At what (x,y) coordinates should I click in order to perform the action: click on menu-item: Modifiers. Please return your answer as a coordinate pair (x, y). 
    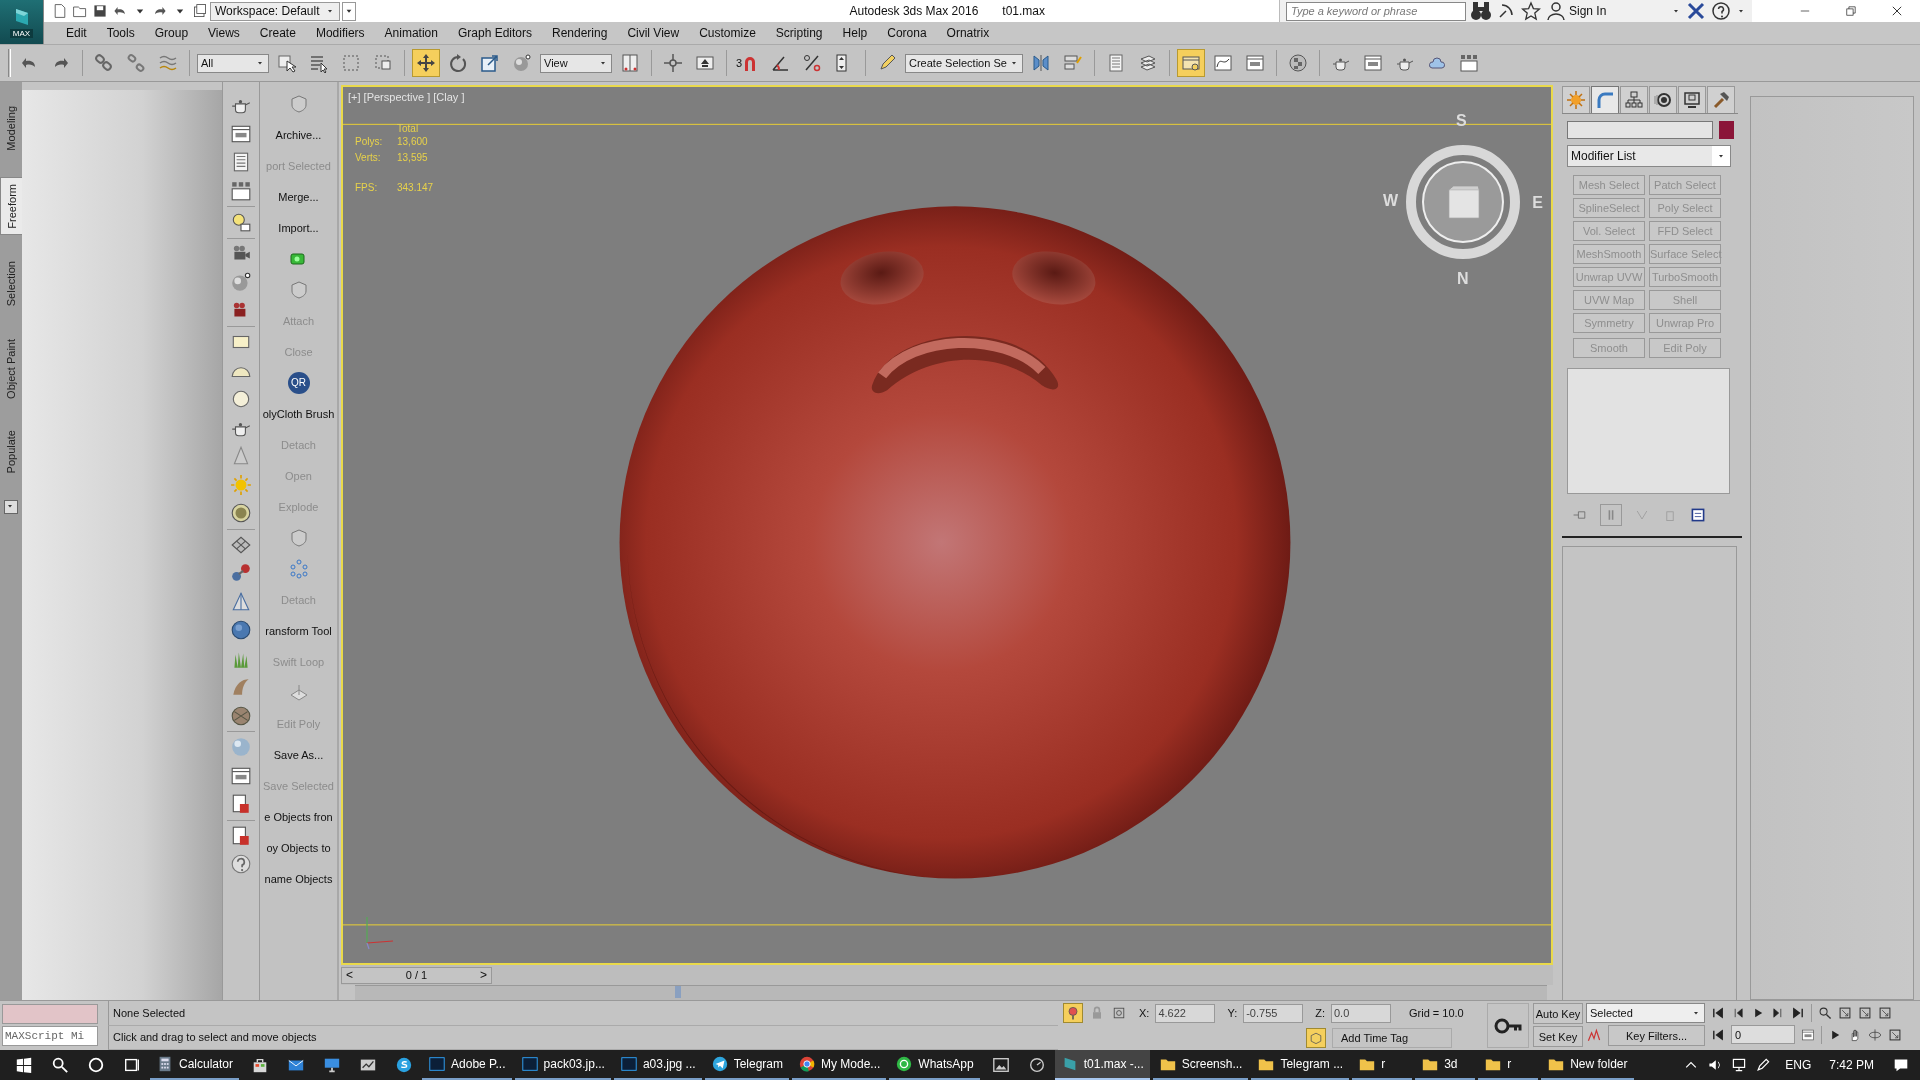
    Looking at the image, I should click on (340, 33).